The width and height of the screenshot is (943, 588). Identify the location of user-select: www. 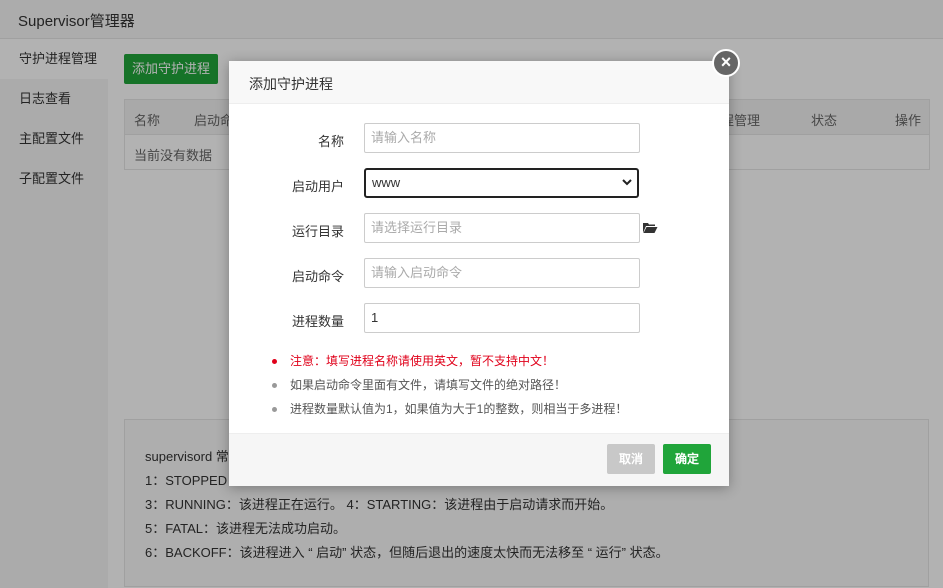
(501, 183).